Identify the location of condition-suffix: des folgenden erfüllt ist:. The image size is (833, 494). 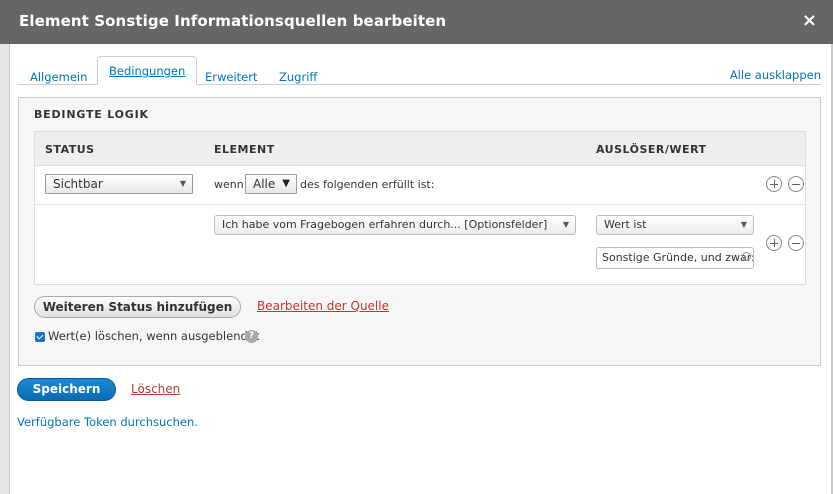
(367, 184).